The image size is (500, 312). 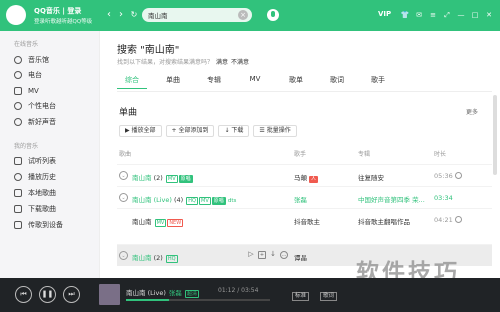 What do you see at coordinates (132, 82) in the screenshot?
I see `tab-overview: 综合` at bounding box center [132, 82].